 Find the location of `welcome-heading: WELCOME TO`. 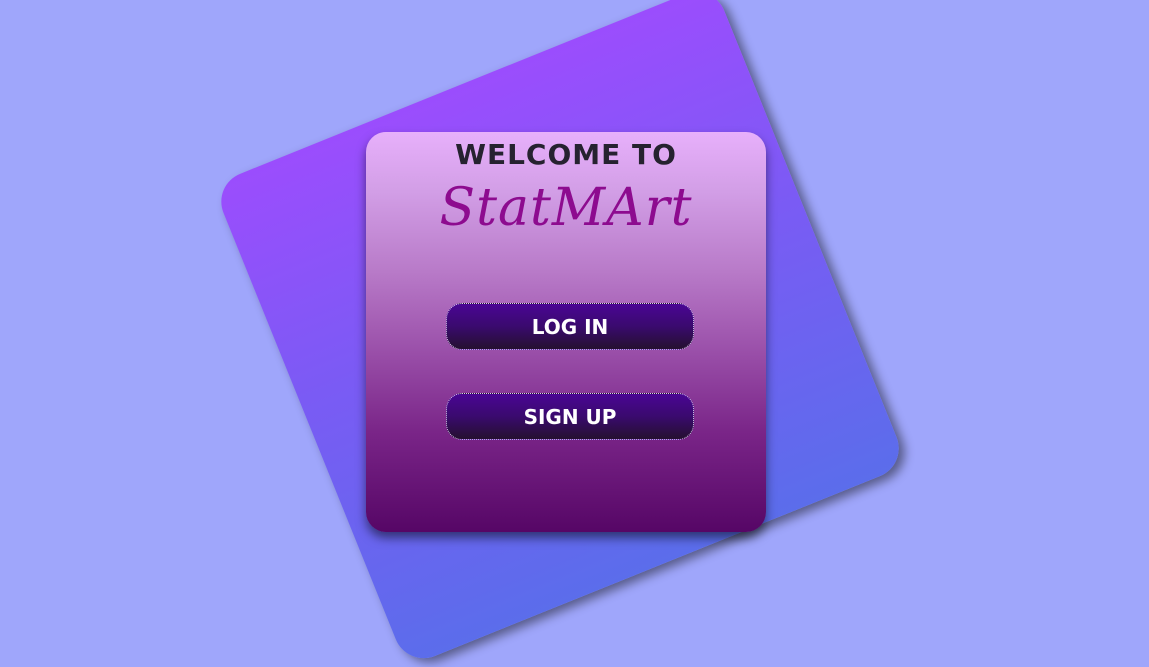

welcome-heading: WELCOME TO is located at coordinates (566, 154).